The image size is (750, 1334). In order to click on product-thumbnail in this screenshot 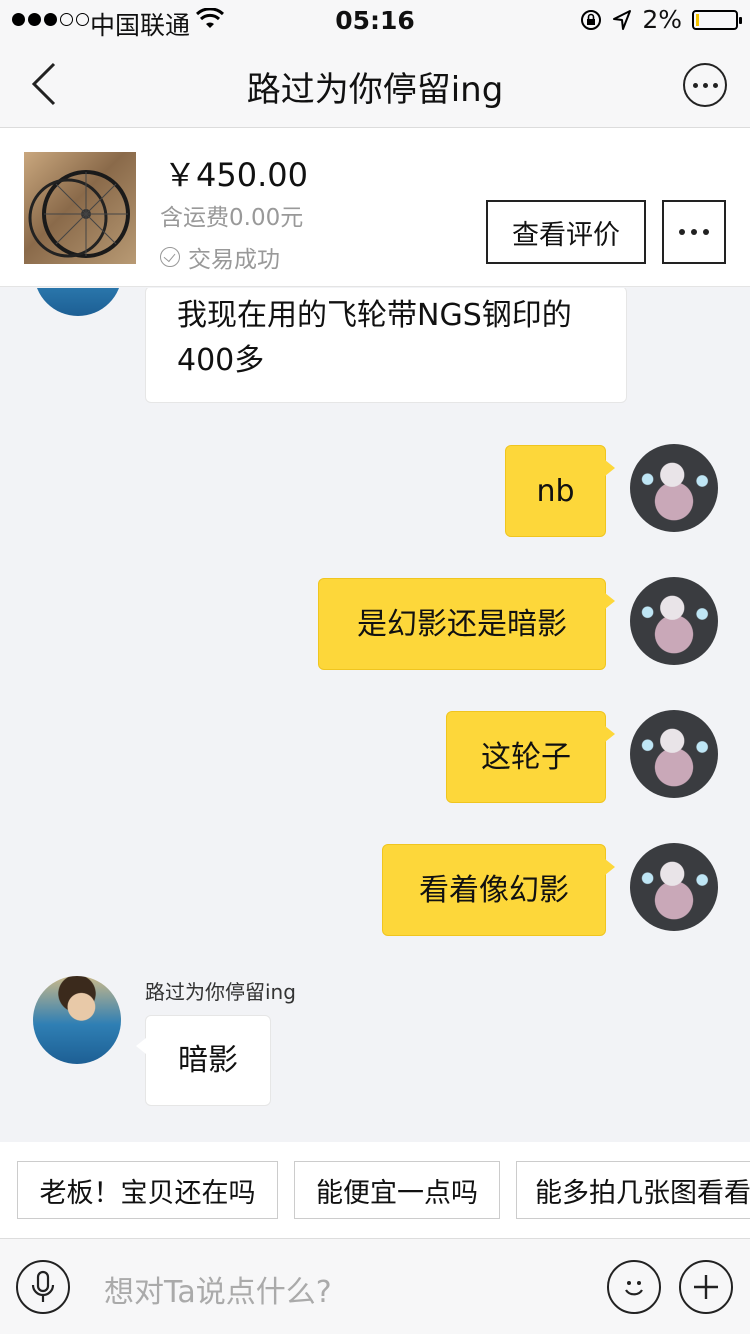, I will do `click(80, 208)`.